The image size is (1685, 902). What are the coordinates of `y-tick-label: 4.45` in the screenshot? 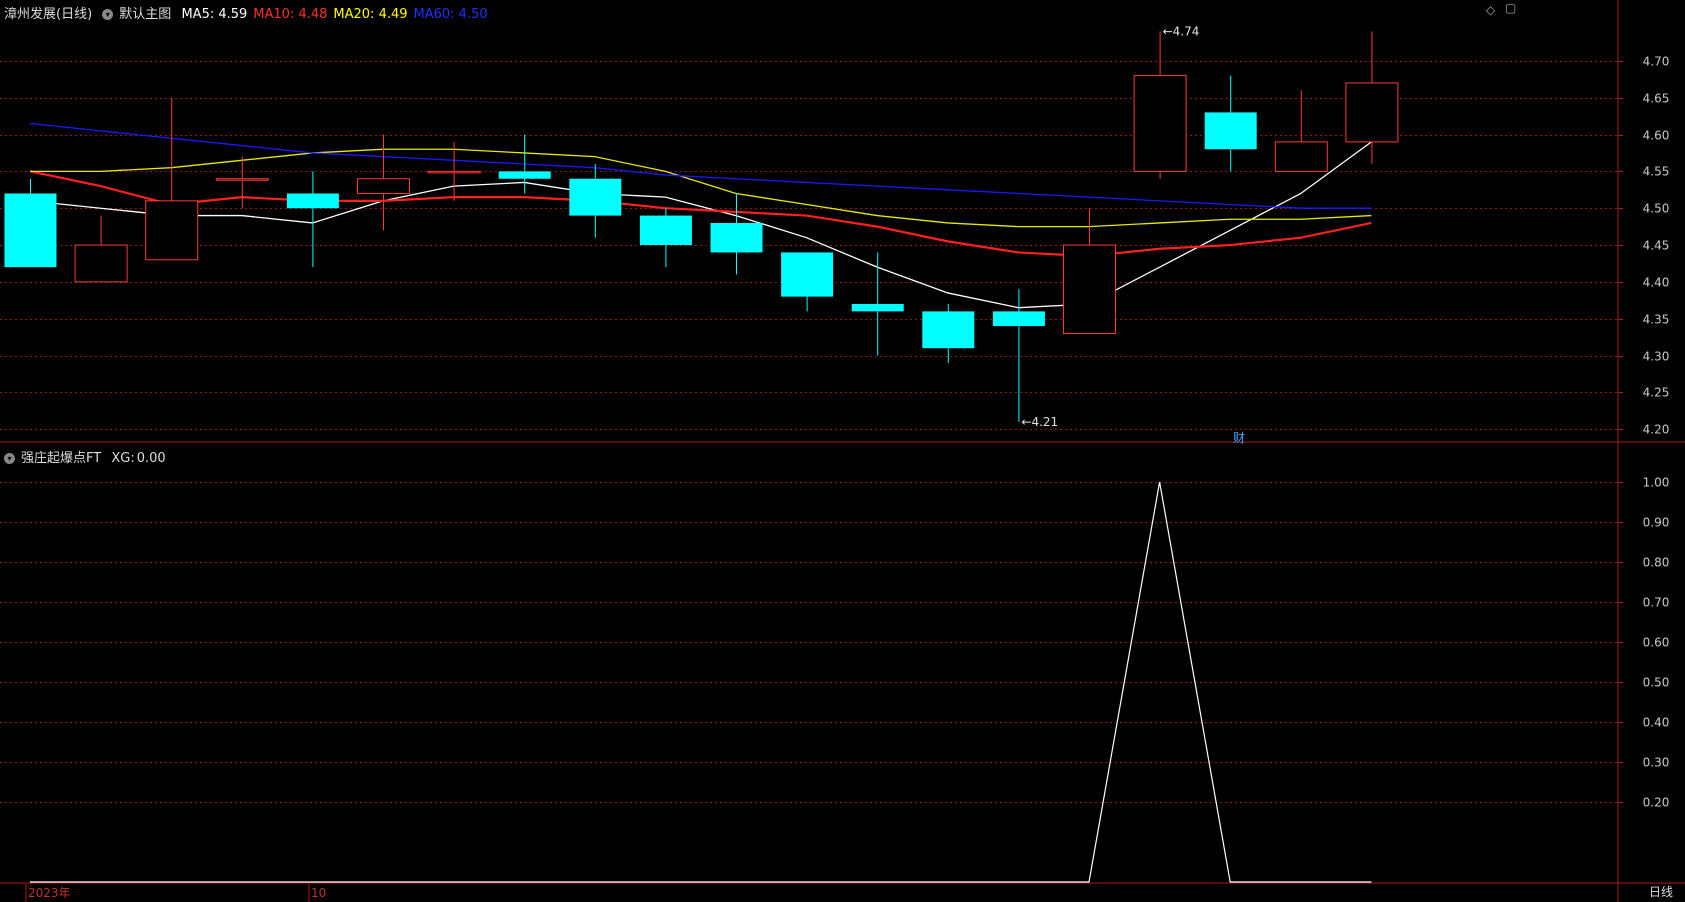 It's located at (1656, 246).